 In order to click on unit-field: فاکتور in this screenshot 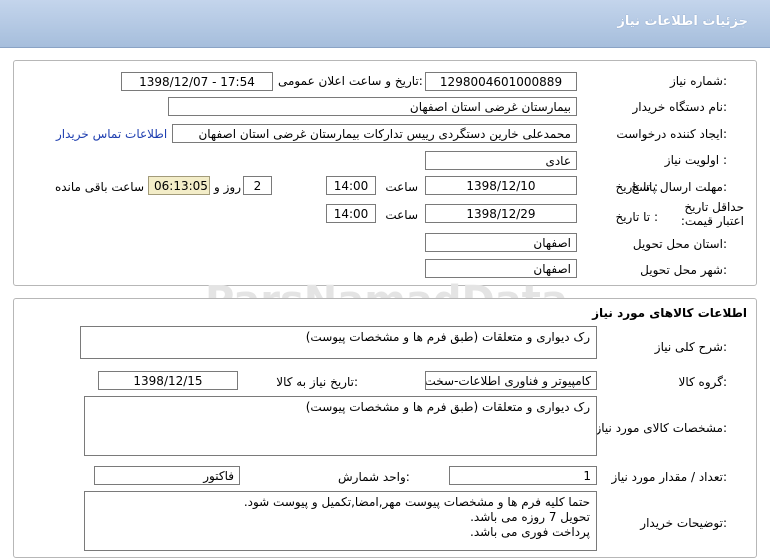, I will do `click(167, 475)`.